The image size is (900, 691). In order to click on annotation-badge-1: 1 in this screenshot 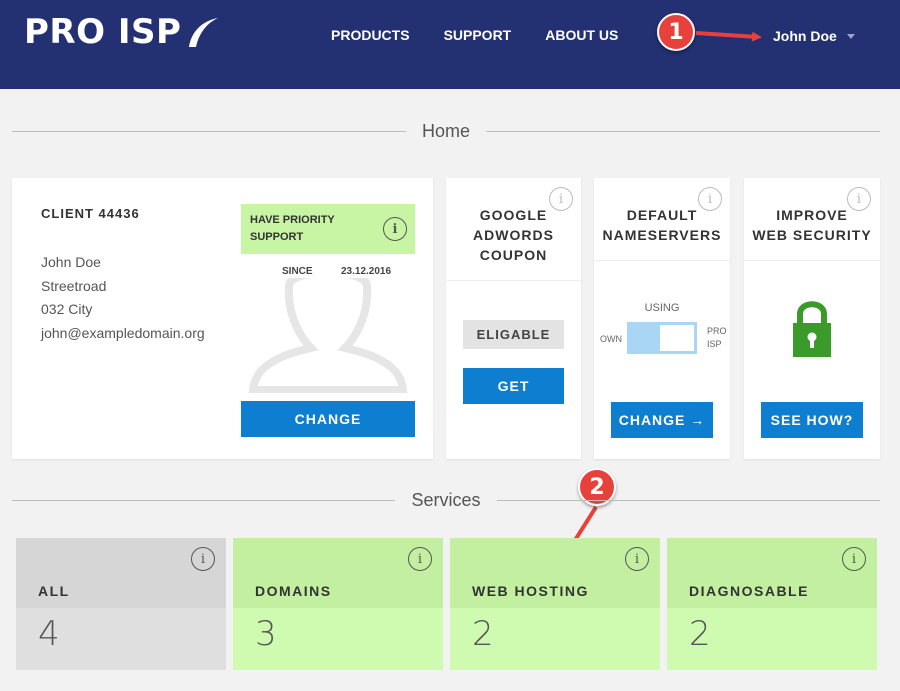, I will do `click(676, 32)`.